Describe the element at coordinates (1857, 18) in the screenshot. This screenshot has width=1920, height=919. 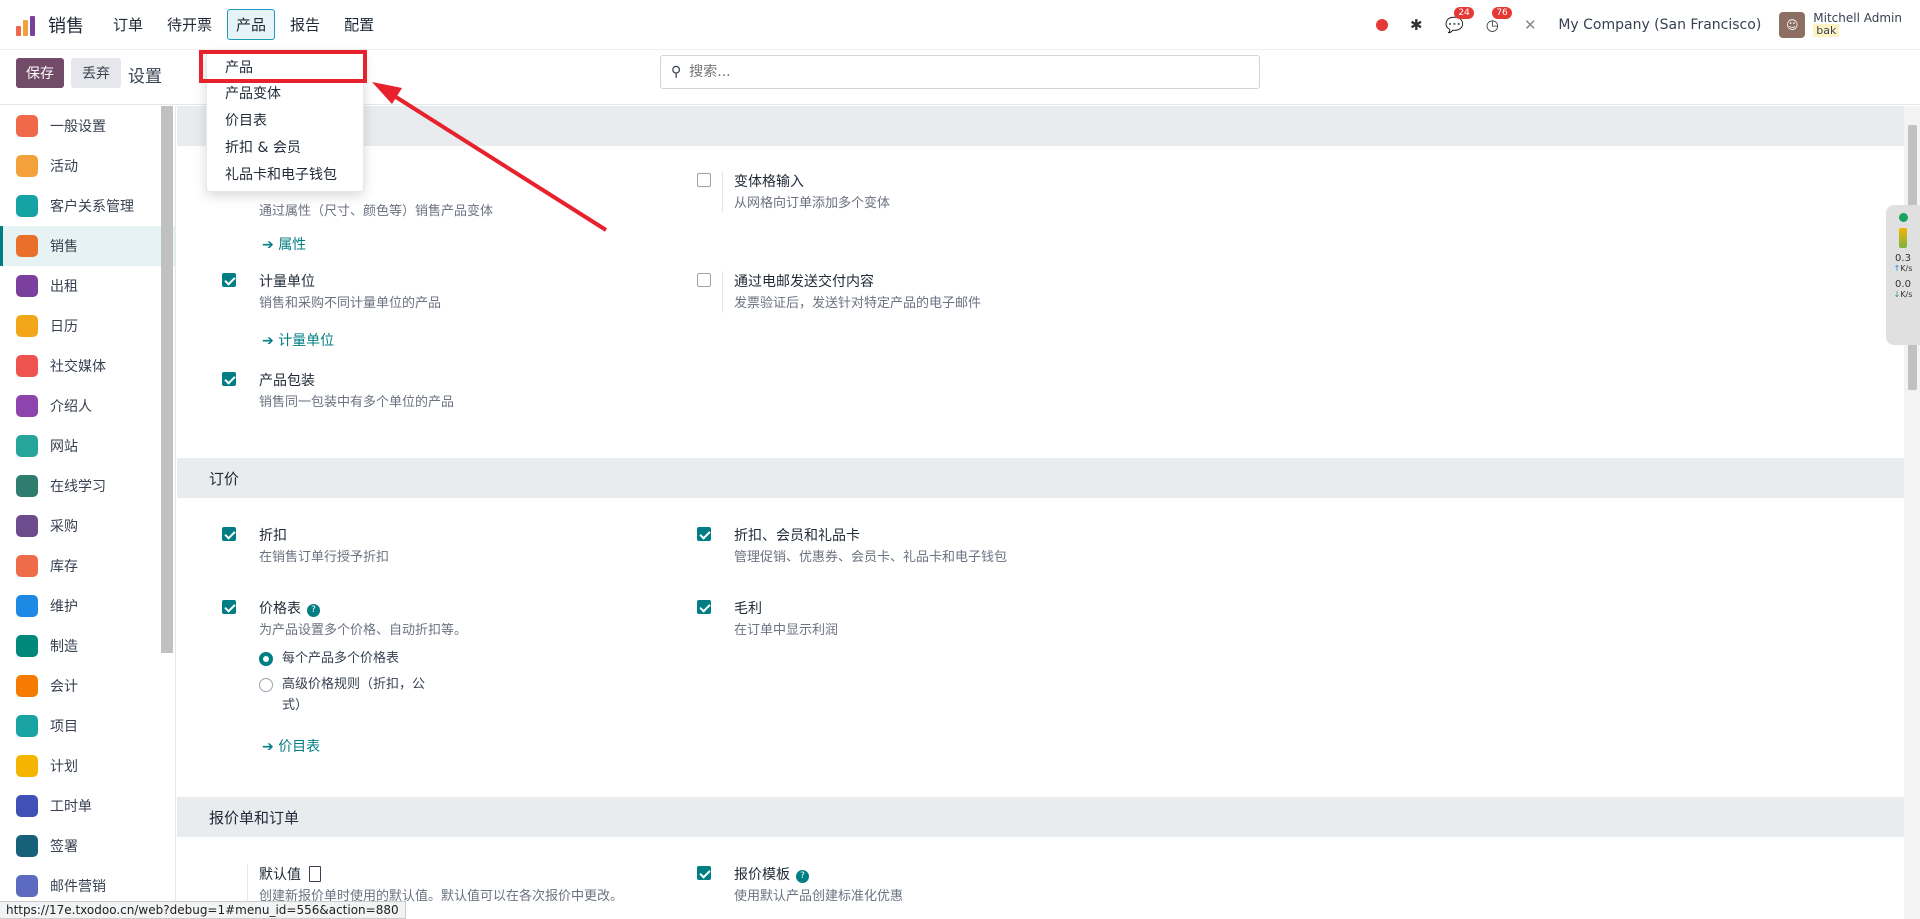
I see `user-name: Mitchell Admin` at that location.